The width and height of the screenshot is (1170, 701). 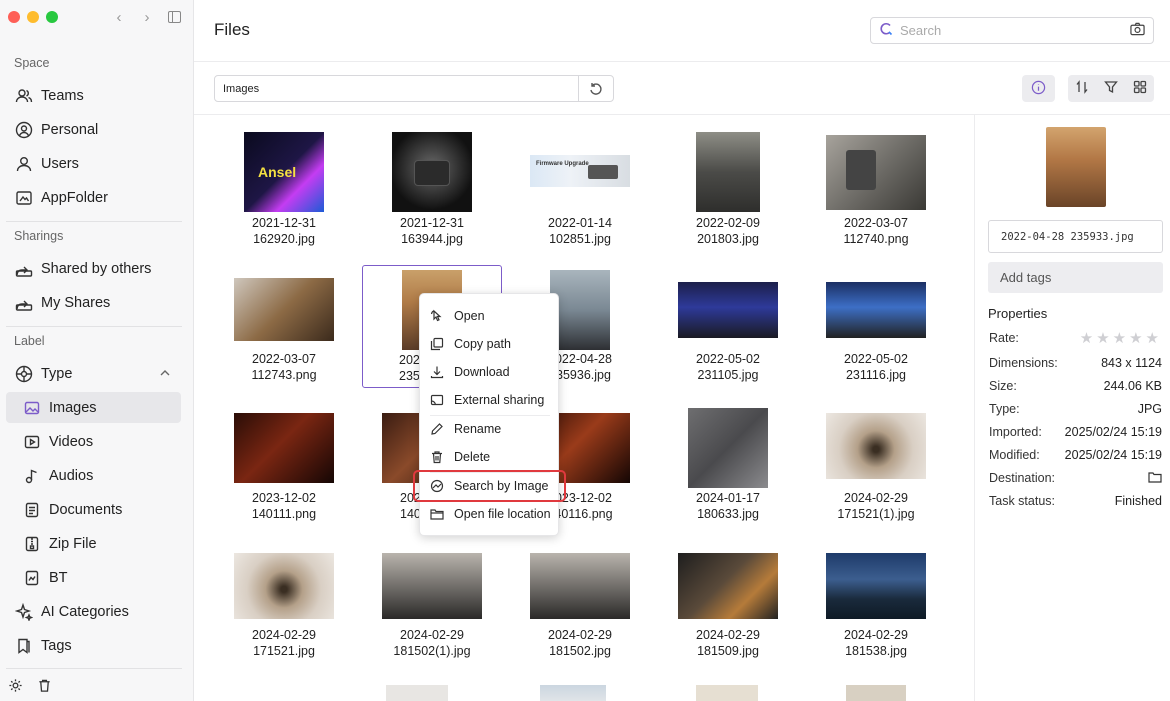 What do you see at coordinates (728, 328) in the screenshot?
I see `file-item: 2022-05-02 231105.jpg` at bounding box center [728, 328].